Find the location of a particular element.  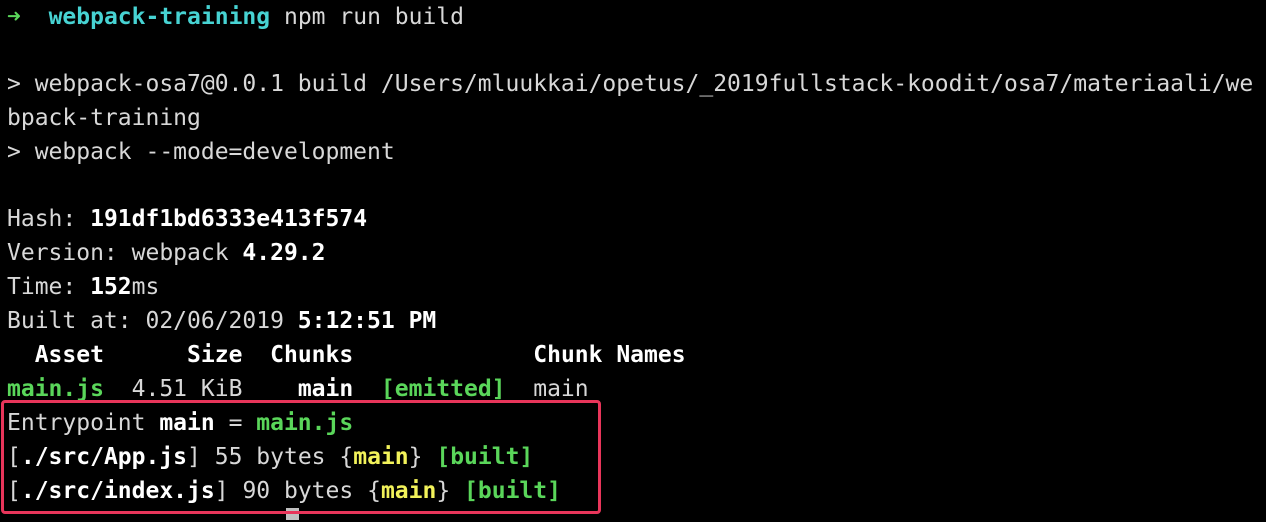

asset-table-header: Asset Size Chunks Chunk Names is located at coordinates (346, 355).